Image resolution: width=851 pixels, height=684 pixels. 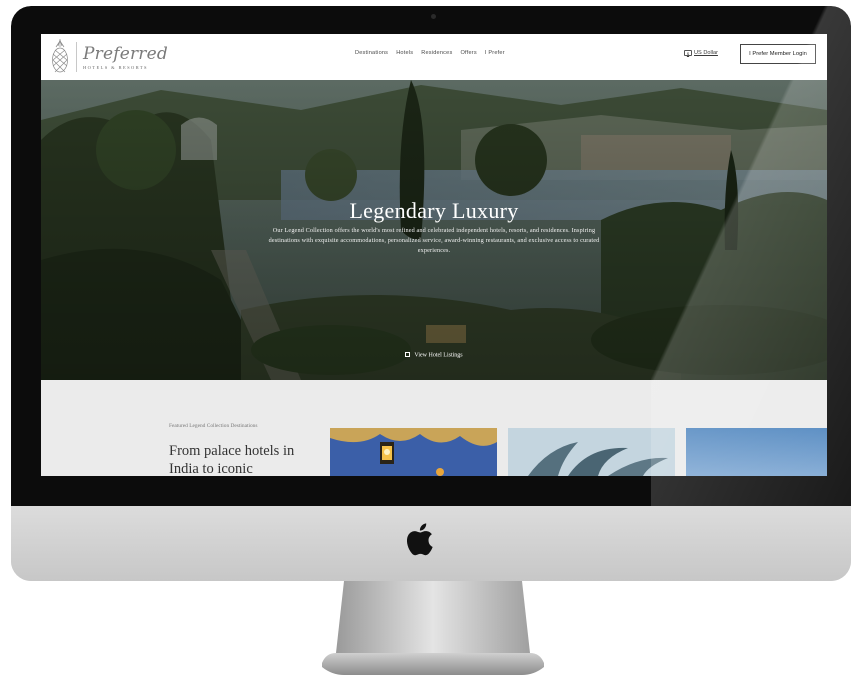 I want to click on featured-label: Featured Legend Collection Destinations, so click(x=213, y=426).